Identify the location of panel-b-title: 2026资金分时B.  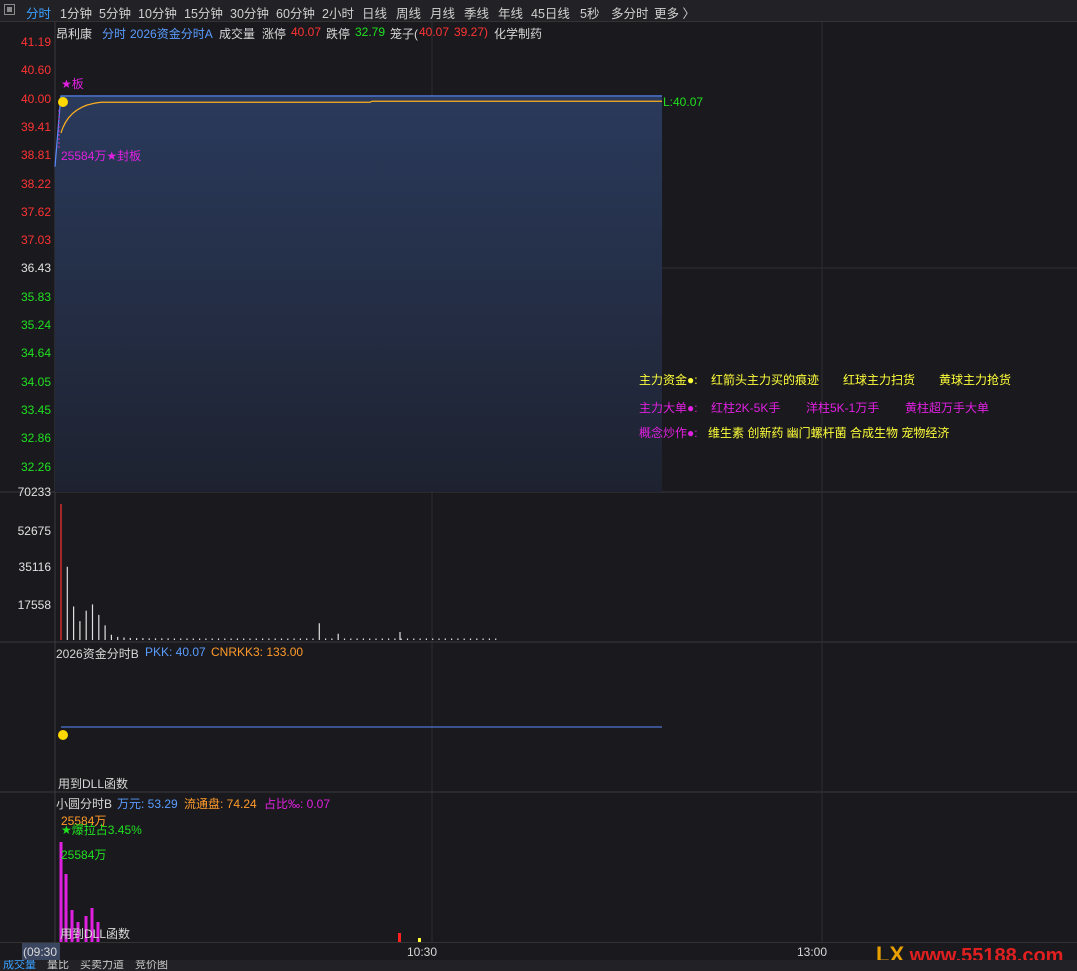
(97, 654).